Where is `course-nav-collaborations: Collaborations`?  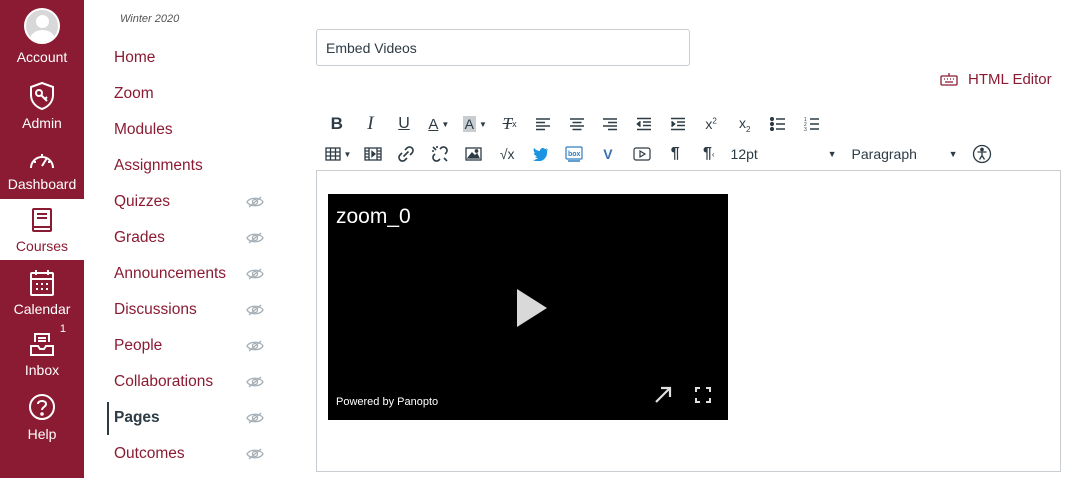
course-nav-collaborations: Collaborations is located at coordinates (189, 382).